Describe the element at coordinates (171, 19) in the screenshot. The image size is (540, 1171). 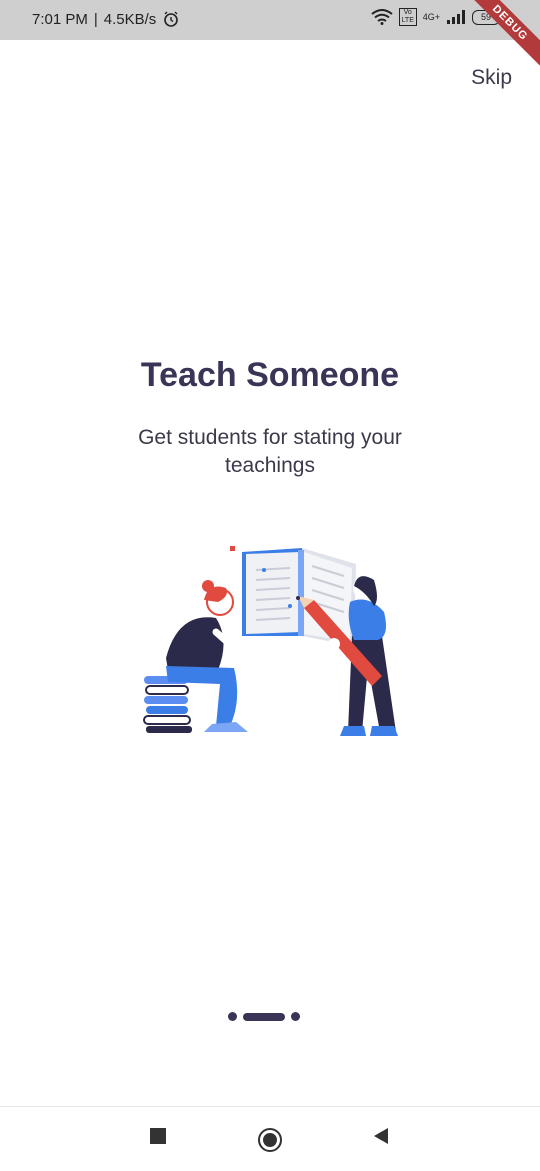
I see `alarm-icon` at that location.